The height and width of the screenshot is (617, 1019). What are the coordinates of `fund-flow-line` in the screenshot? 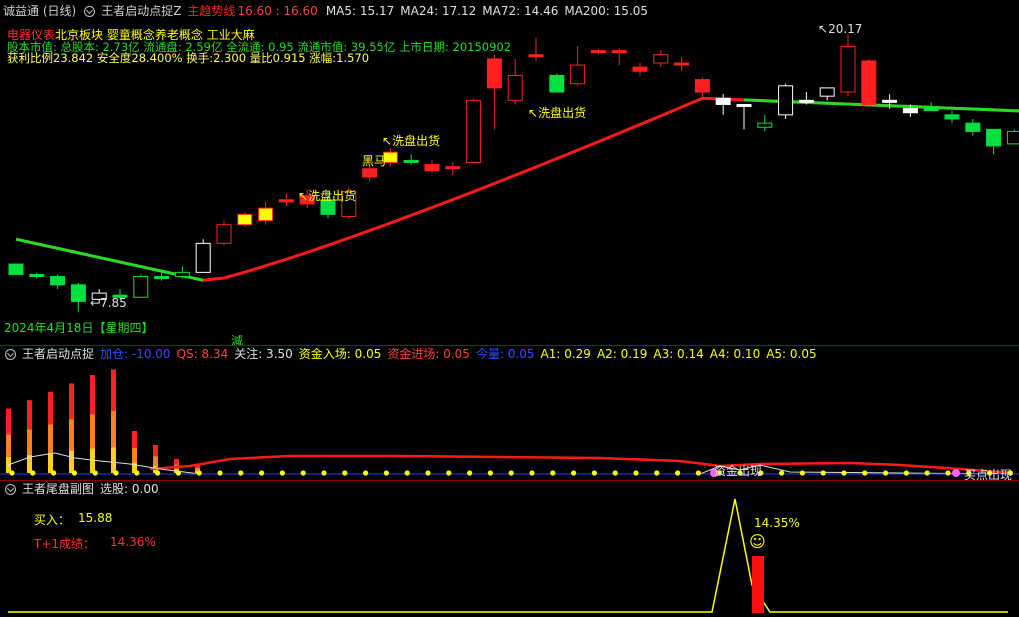 It's located at (580, 464).